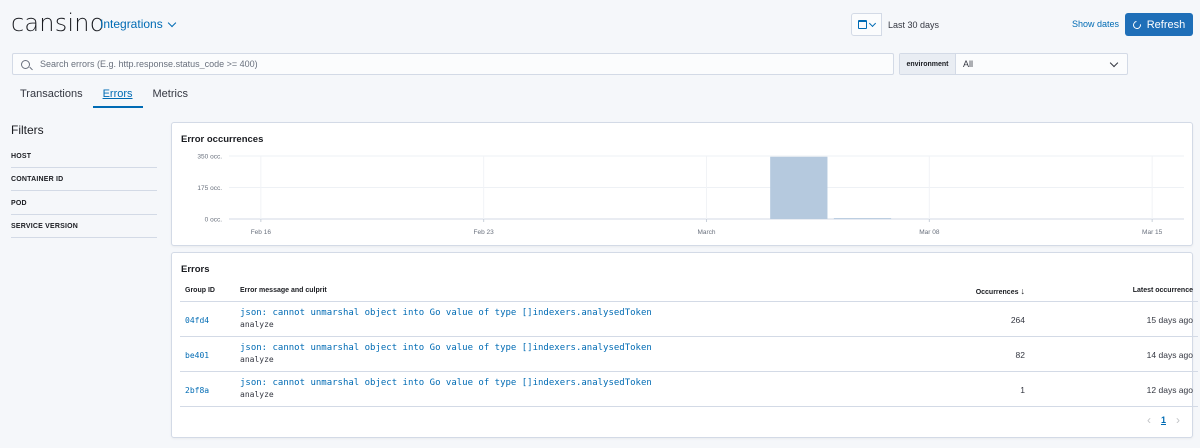 The height and width of the screenshot is (448, 1200). Describe the element at coordinates (27, 130) in the screenshot. I see `filters-title: Filters` at that location.